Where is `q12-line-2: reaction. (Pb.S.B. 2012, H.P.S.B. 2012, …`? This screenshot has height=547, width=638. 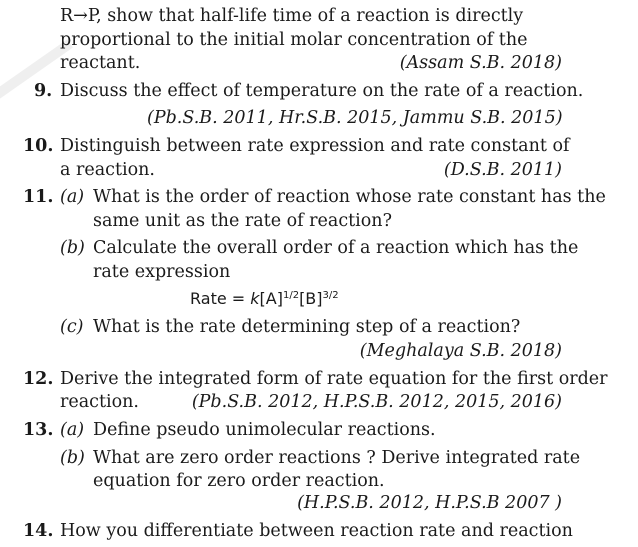 q12-line-2: reaction. (Pb.S.B. 2012, H.P.S.B. 2012, … is located at coordinates (311, 402).